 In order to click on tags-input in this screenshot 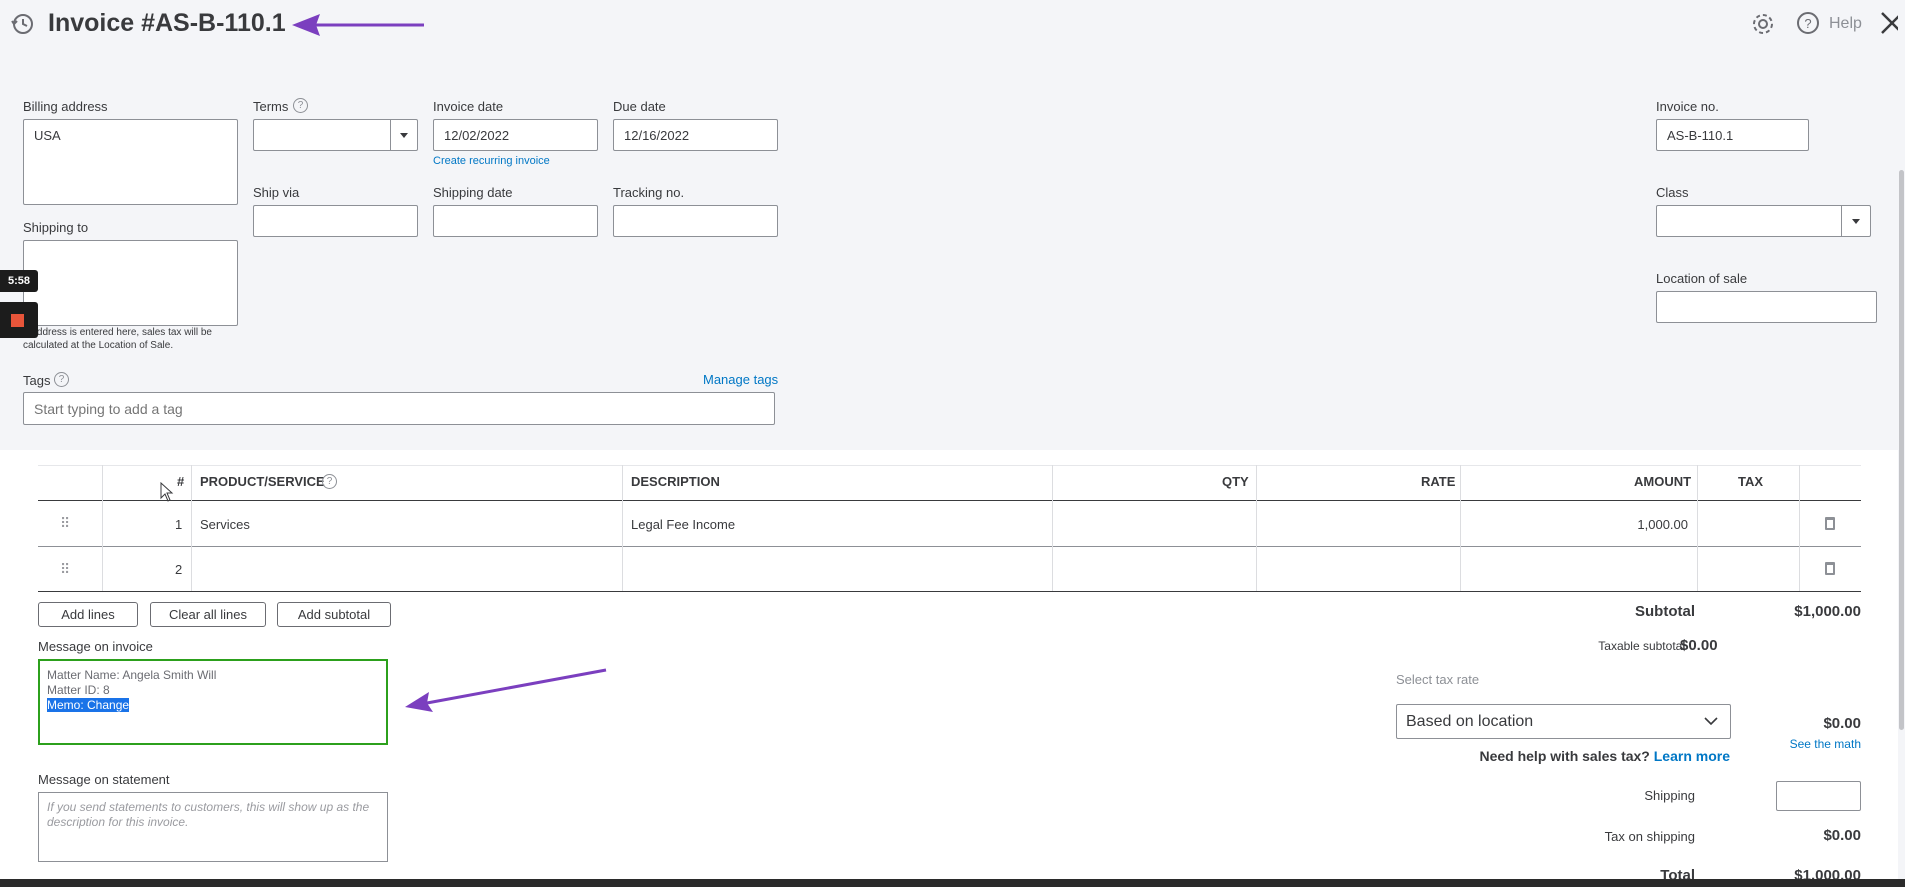, I will do `click(399, 408)`.